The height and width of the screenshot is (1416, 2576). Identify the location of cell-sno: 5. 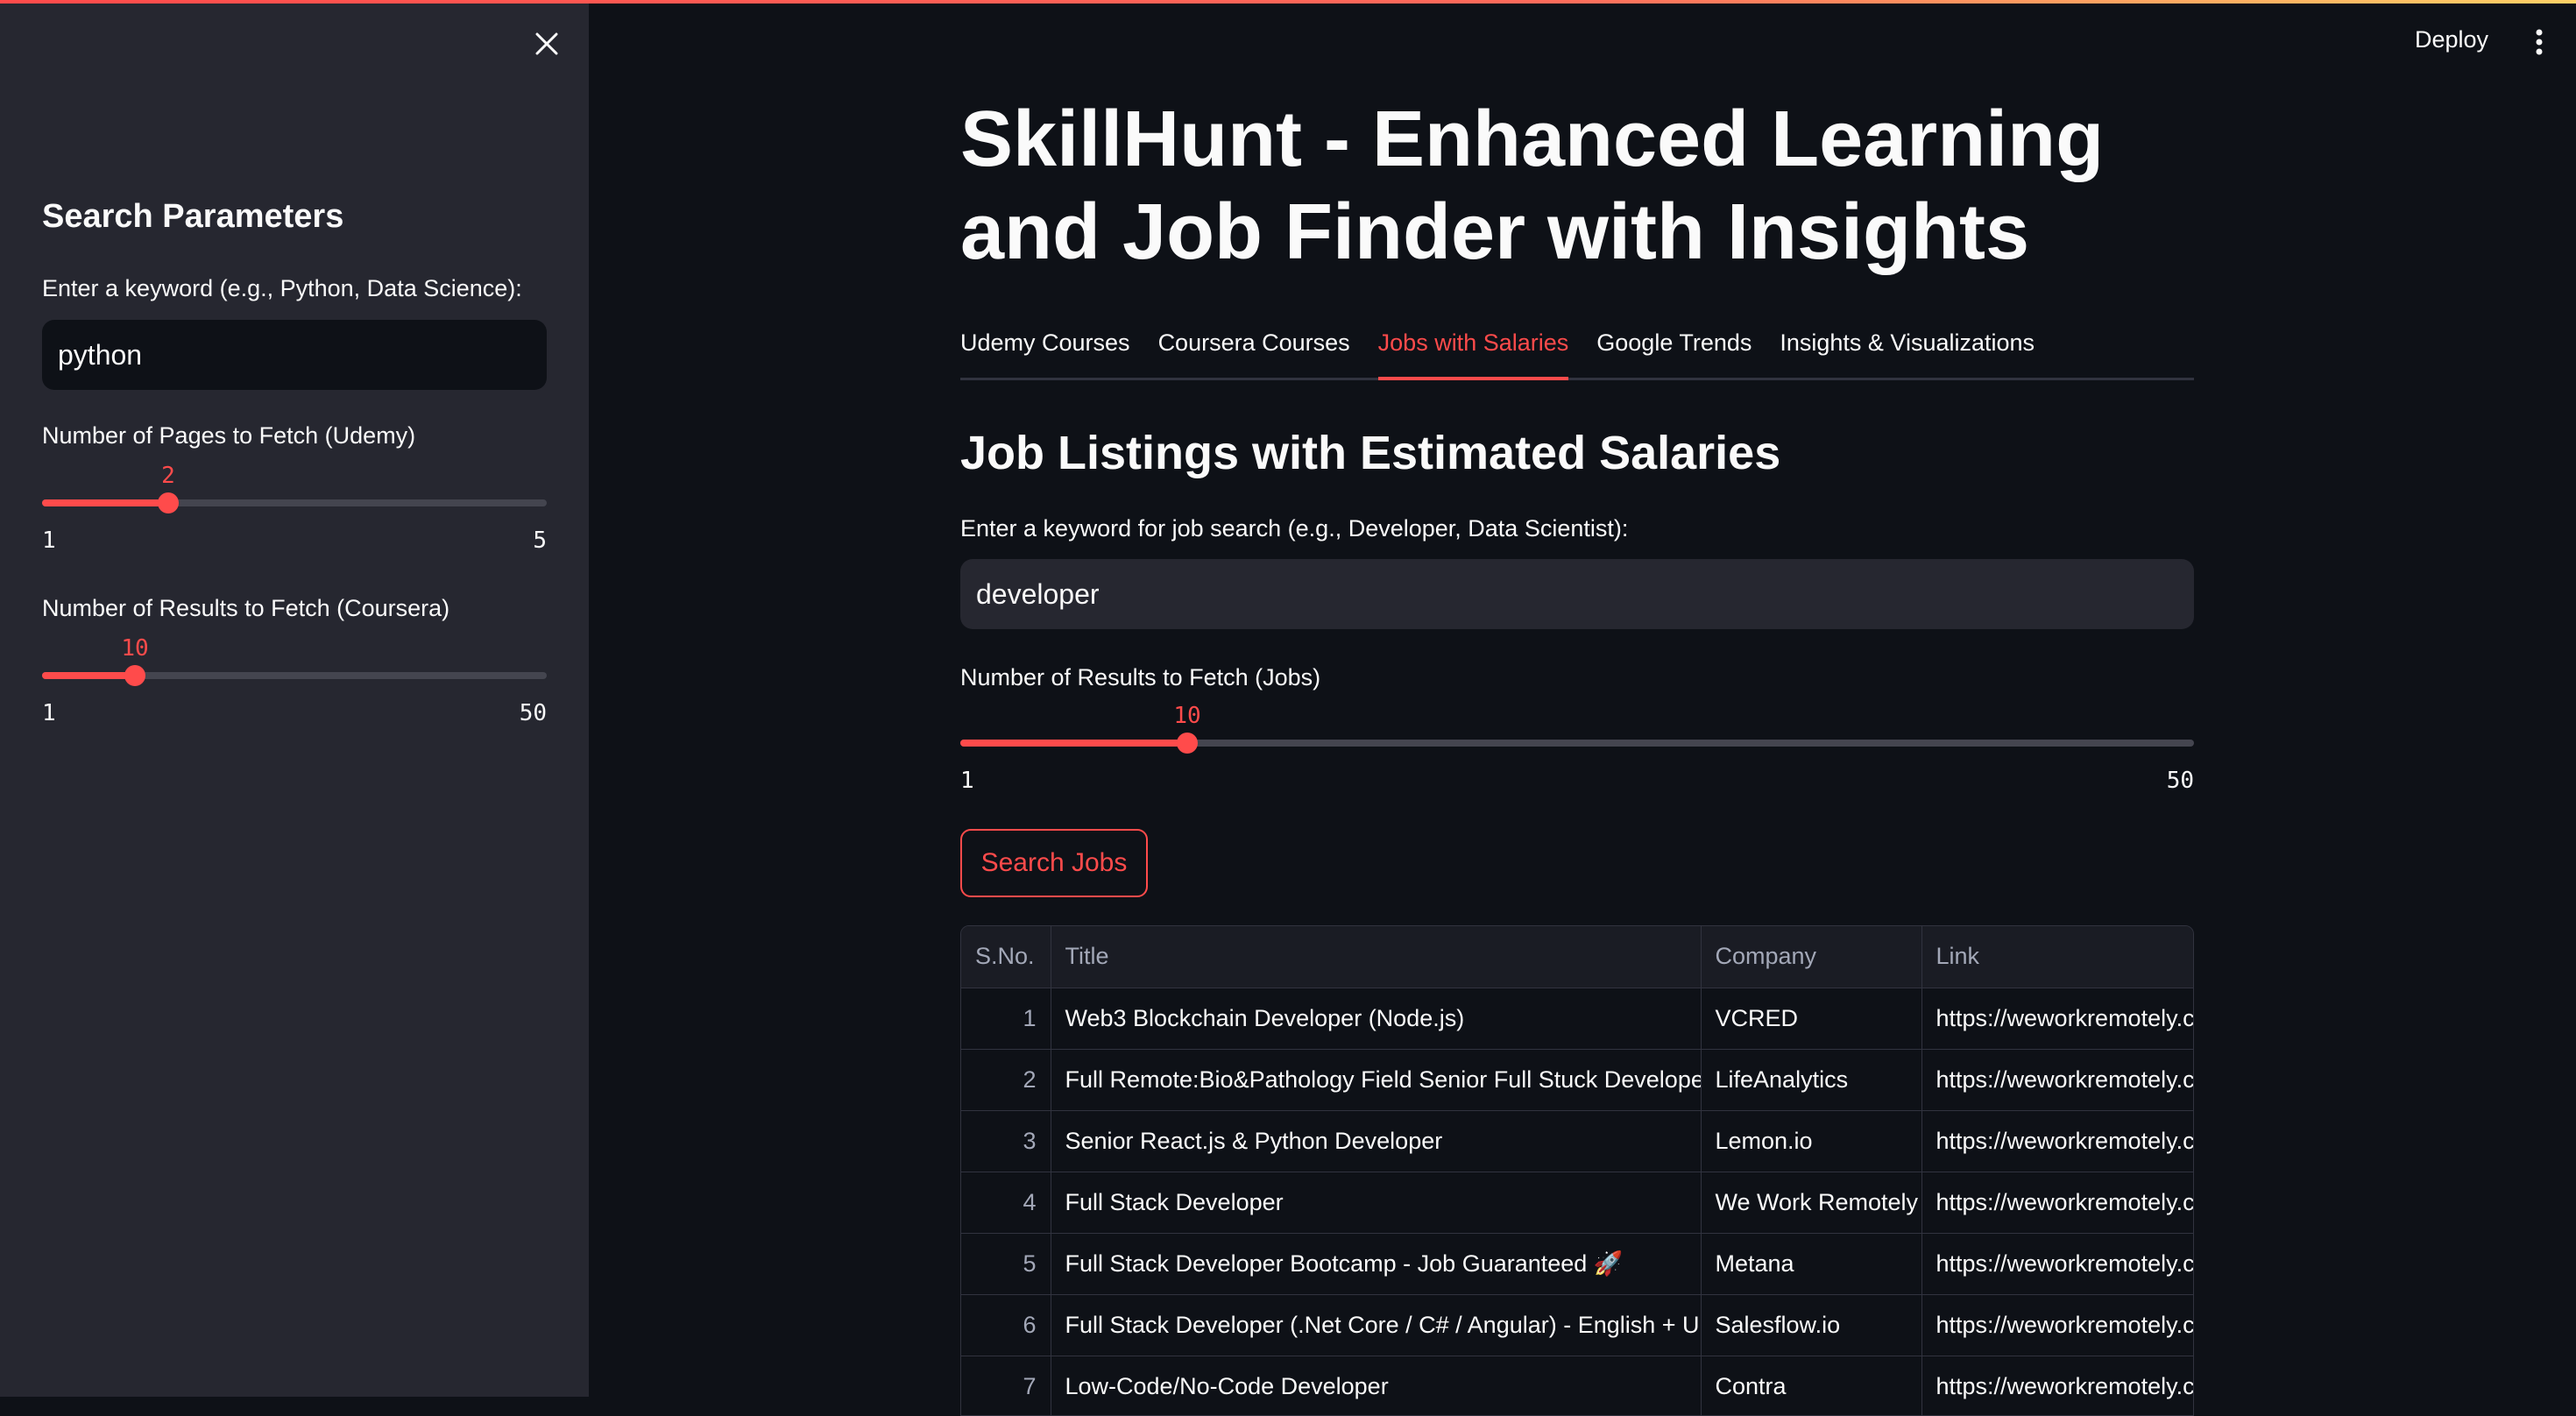
(1006, 1264).